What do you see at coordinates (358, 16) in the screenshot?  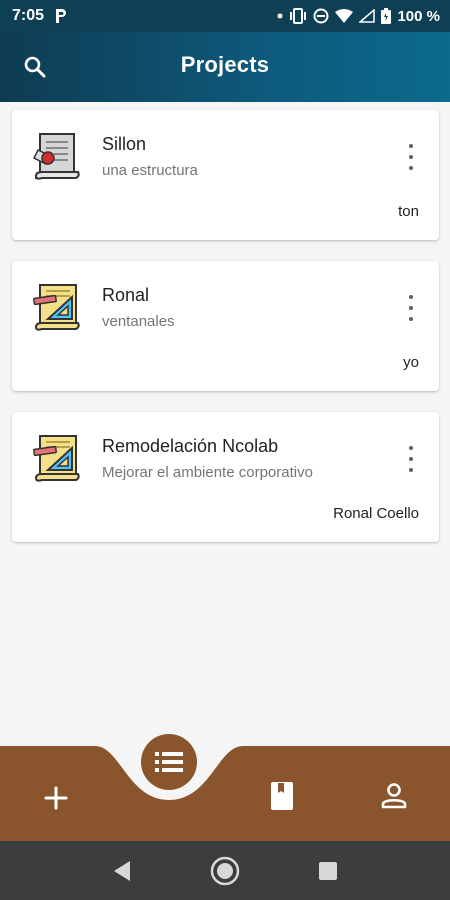 I see `status-right: 100 %` at bounding box center [358, 16].